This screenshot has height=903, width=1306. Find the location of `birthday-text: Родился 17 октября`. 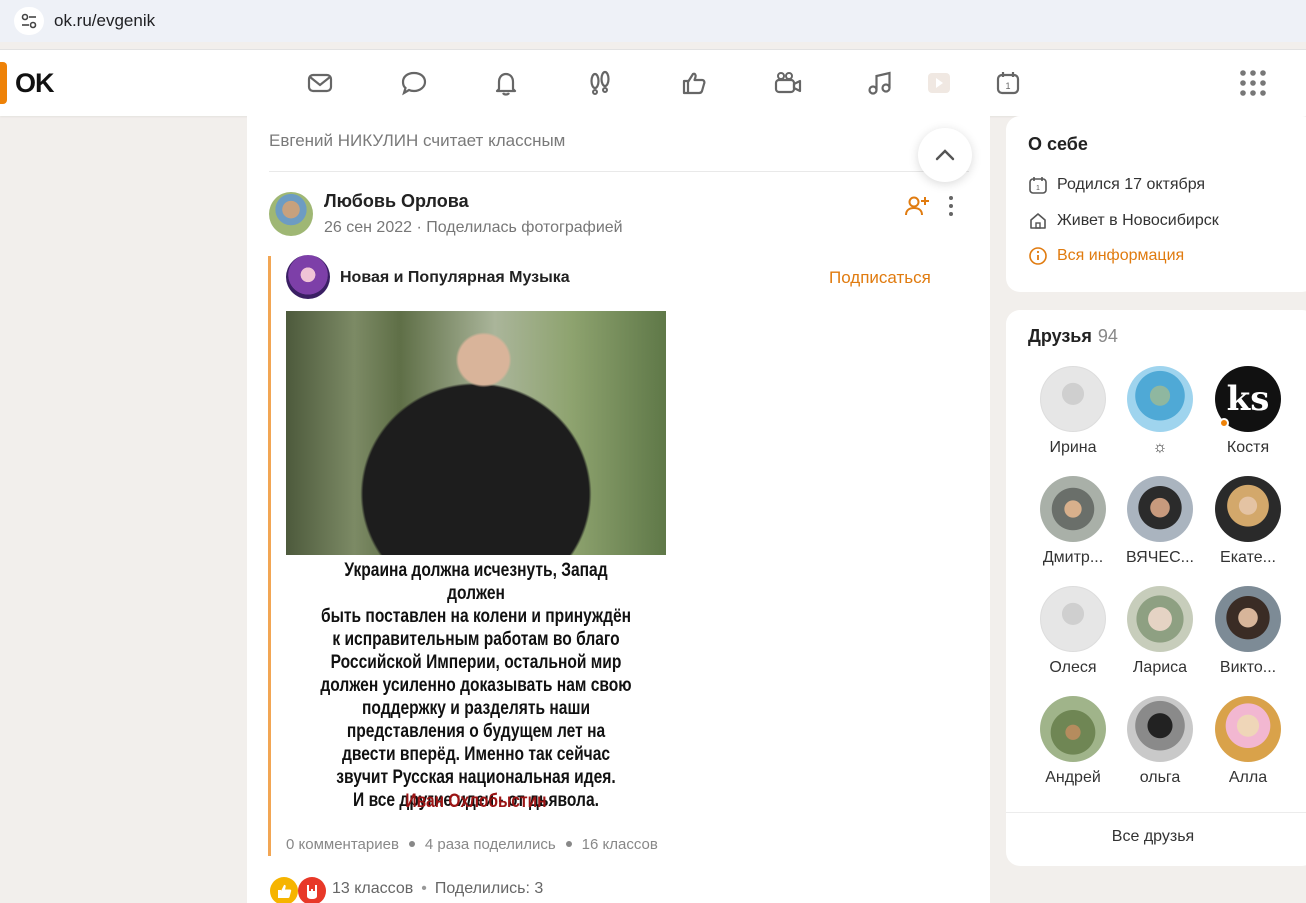

birthday-text: Родился 17 октября is located at coordinates (1131, 184).